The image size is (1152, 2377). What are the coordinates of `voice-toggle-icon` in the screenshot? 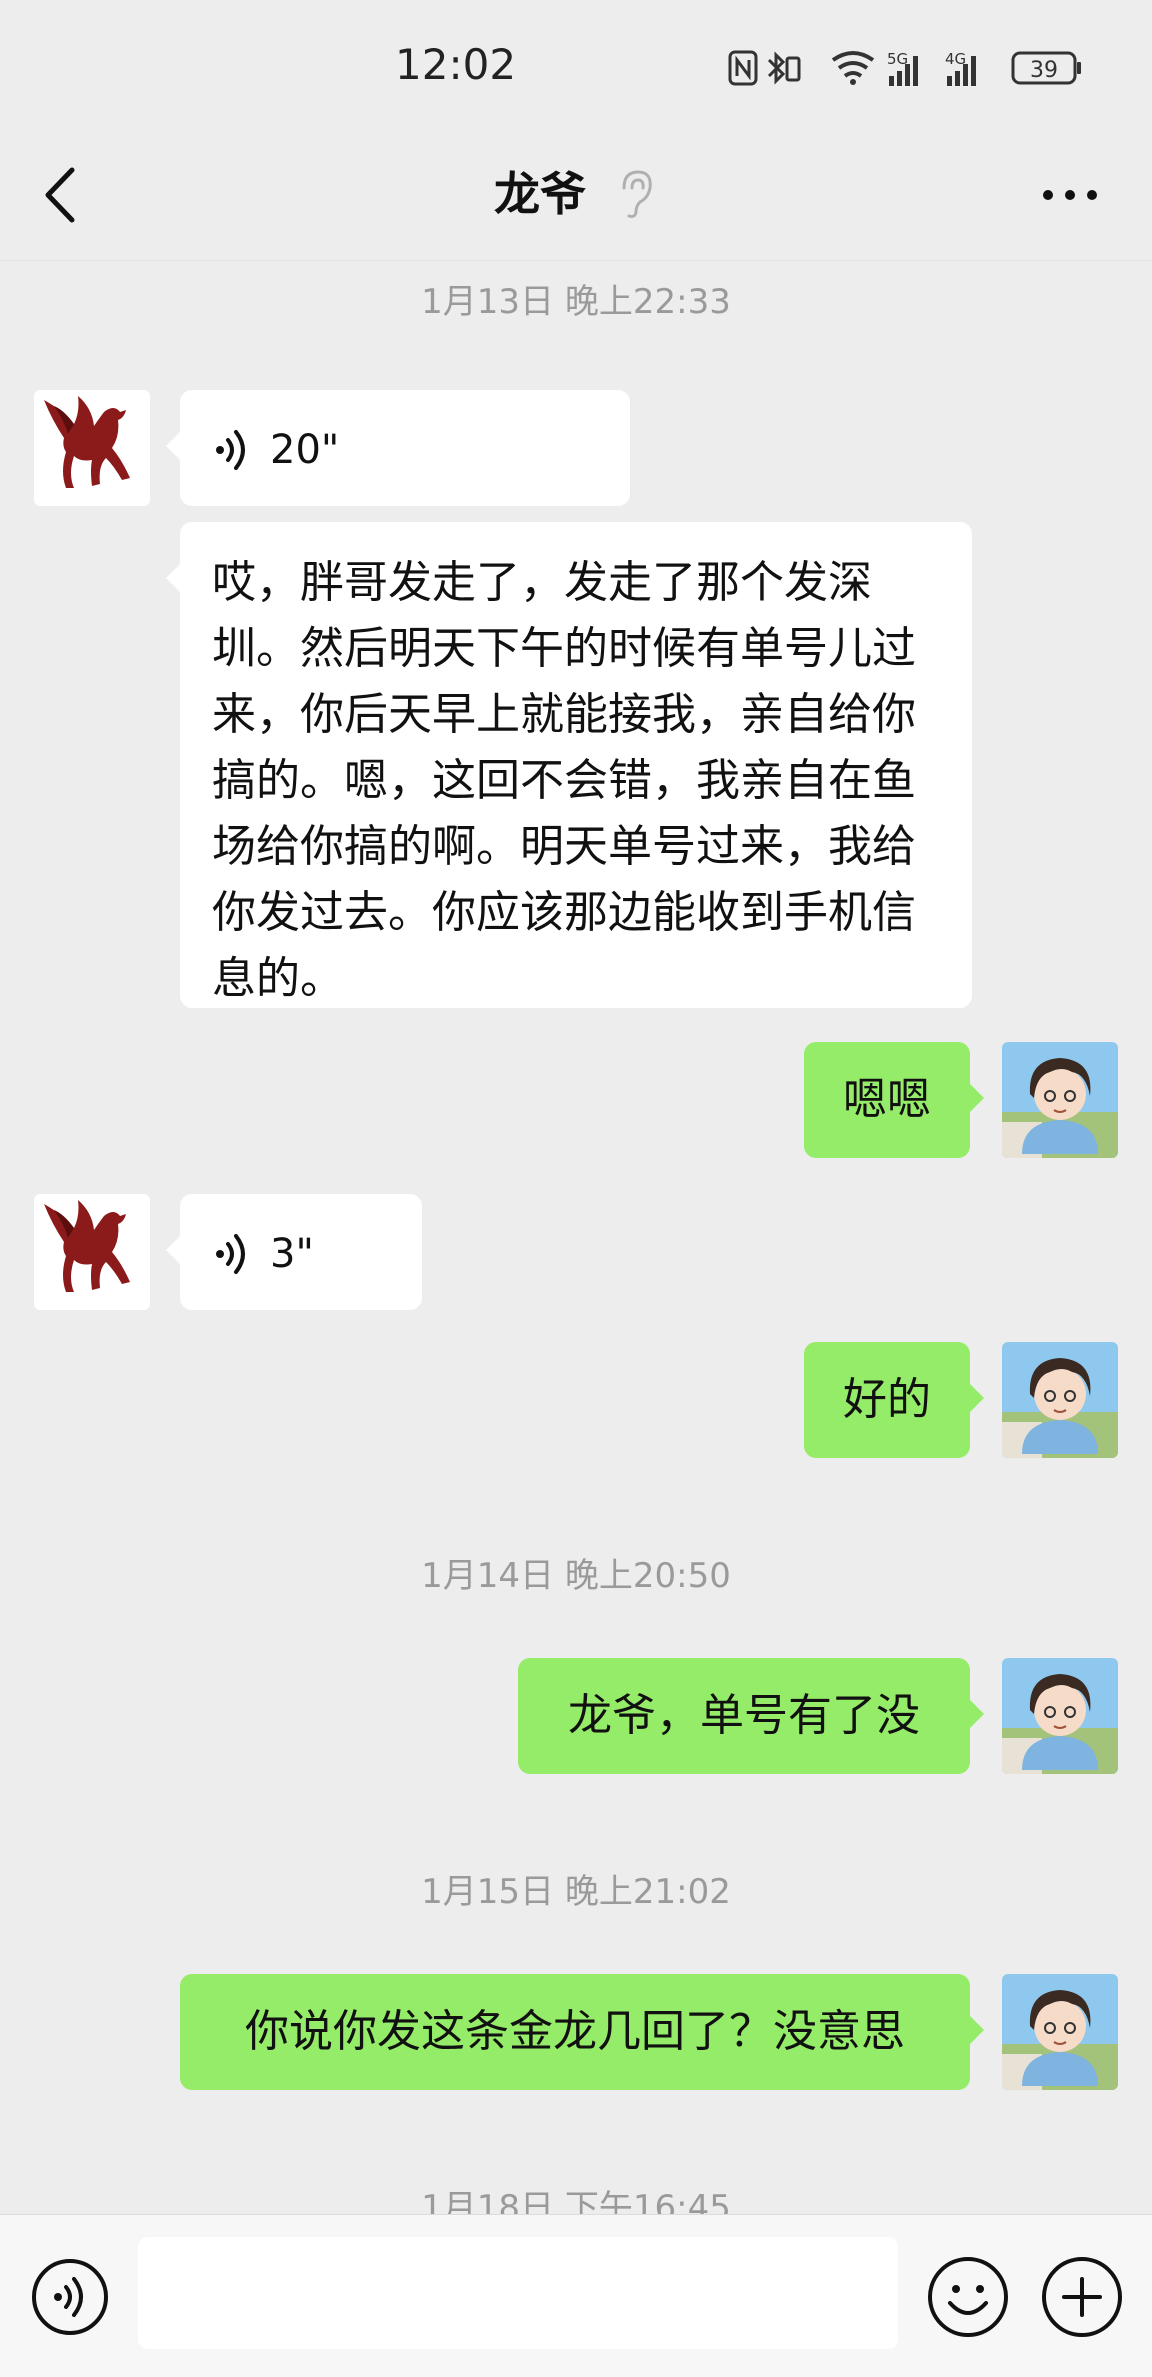 It's located at (70, 2297).